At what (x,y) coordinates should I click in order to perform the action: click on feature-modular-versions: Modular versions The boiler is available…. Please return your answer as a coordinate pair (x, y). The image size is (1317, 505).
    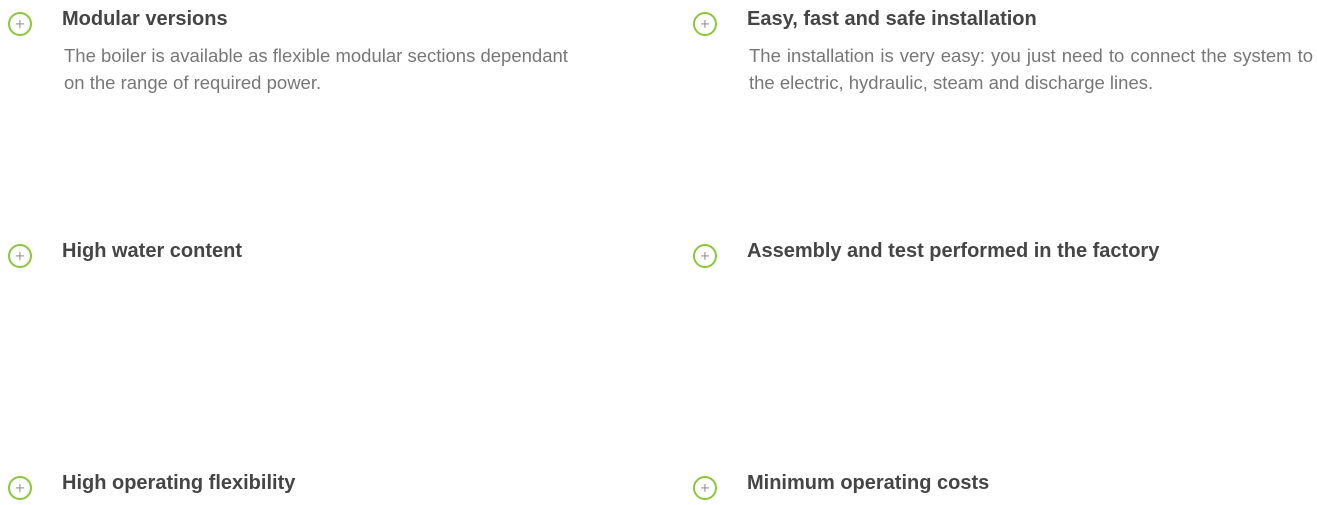
    Looking at the image, I should click on (298, 50).